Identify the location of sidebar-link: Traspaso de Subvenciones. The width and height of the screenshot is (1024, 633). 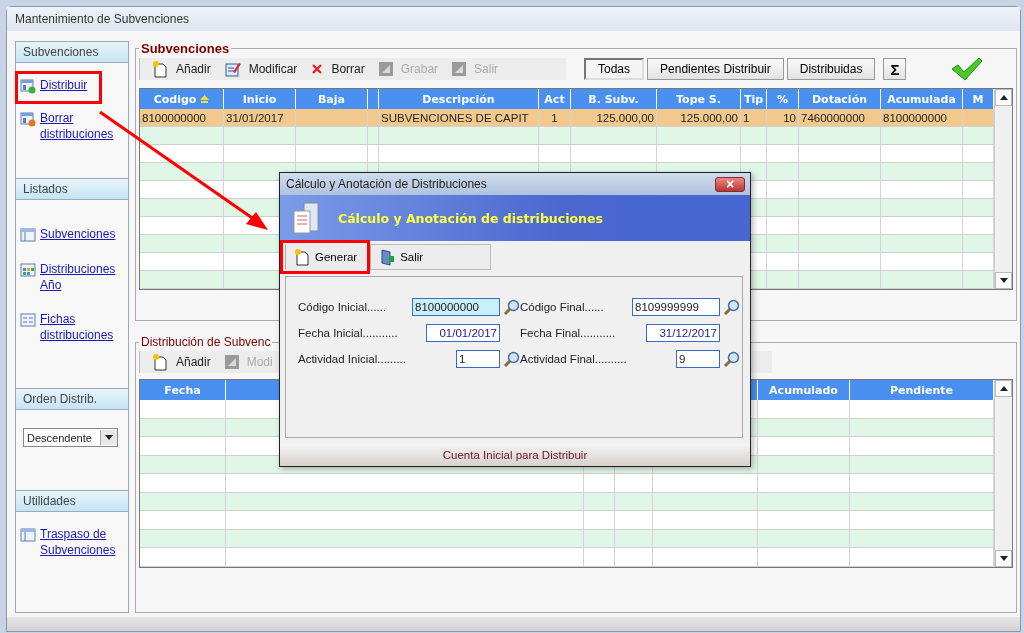
(82, 542).